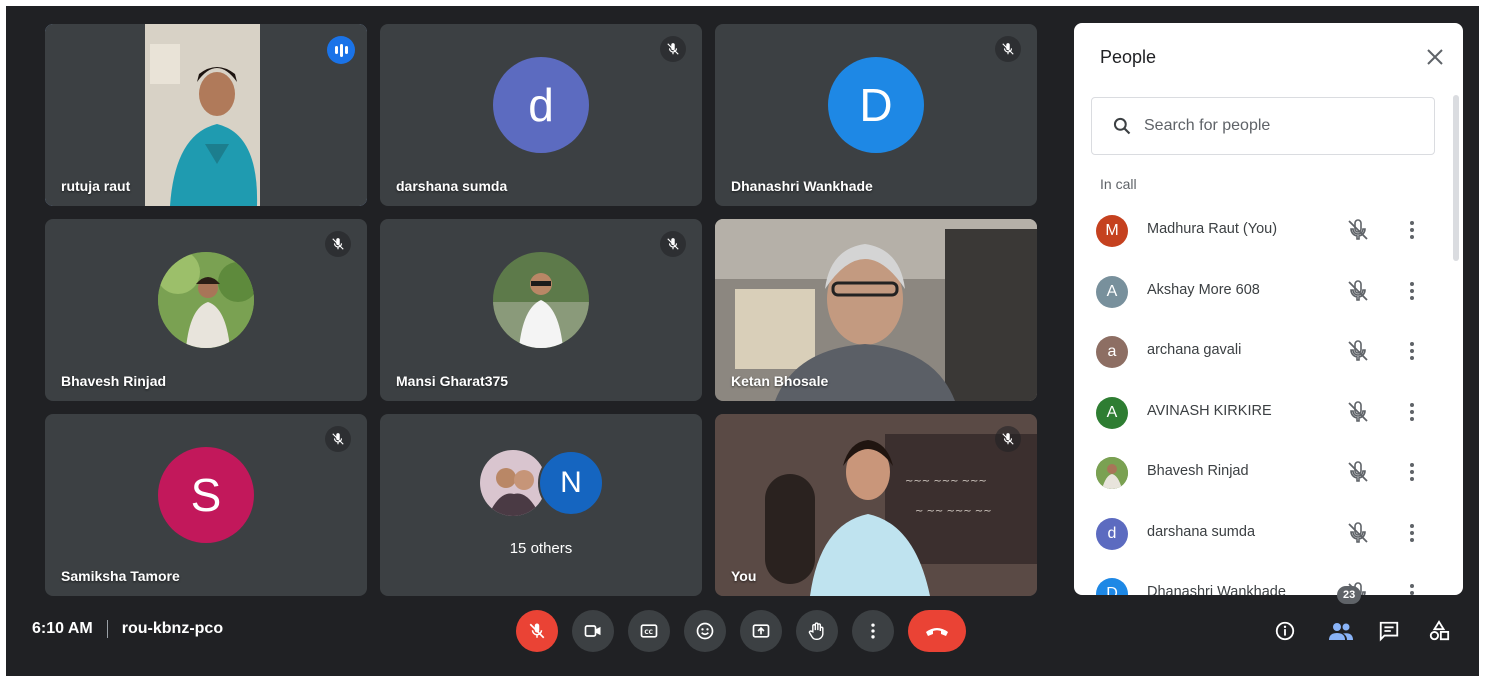 This screenshot has width=1487, height=678. Describe the element at coordinates (107, 629) in the screenshot. I see `divider` at that location.